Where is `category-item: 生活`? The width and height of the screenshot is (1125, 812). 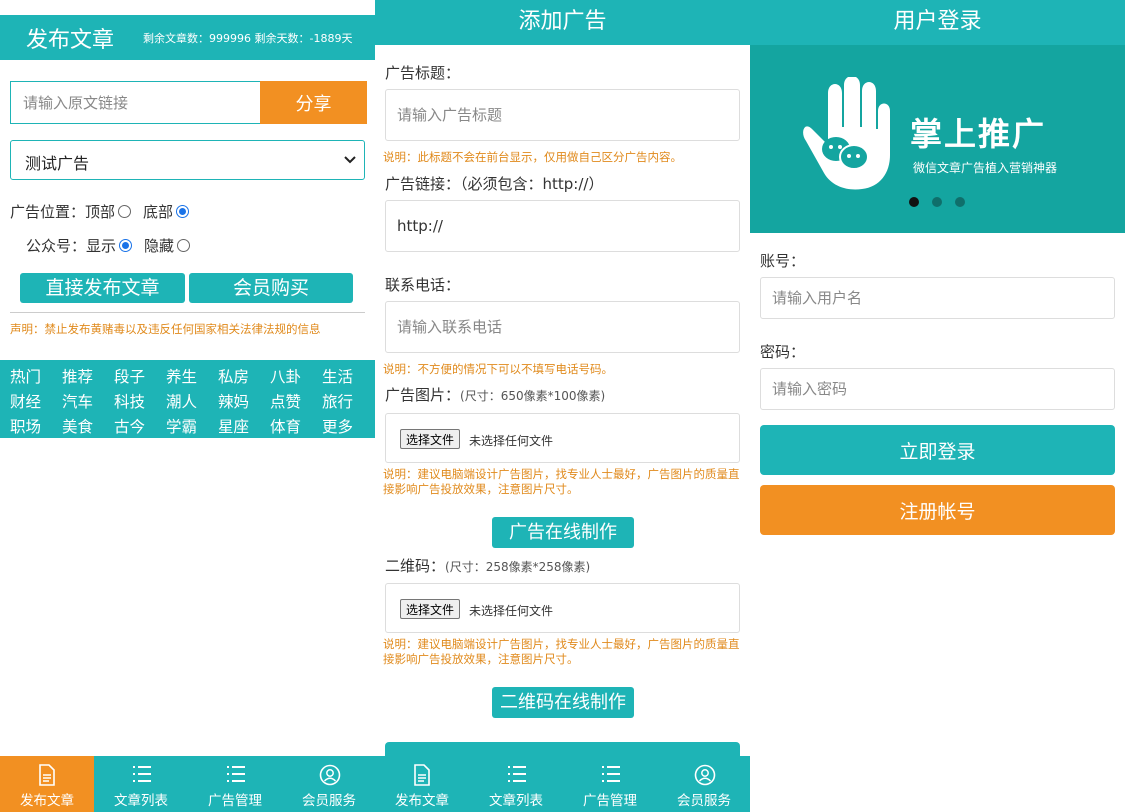
category-item: 生活 is located at coordinates (337, 376).